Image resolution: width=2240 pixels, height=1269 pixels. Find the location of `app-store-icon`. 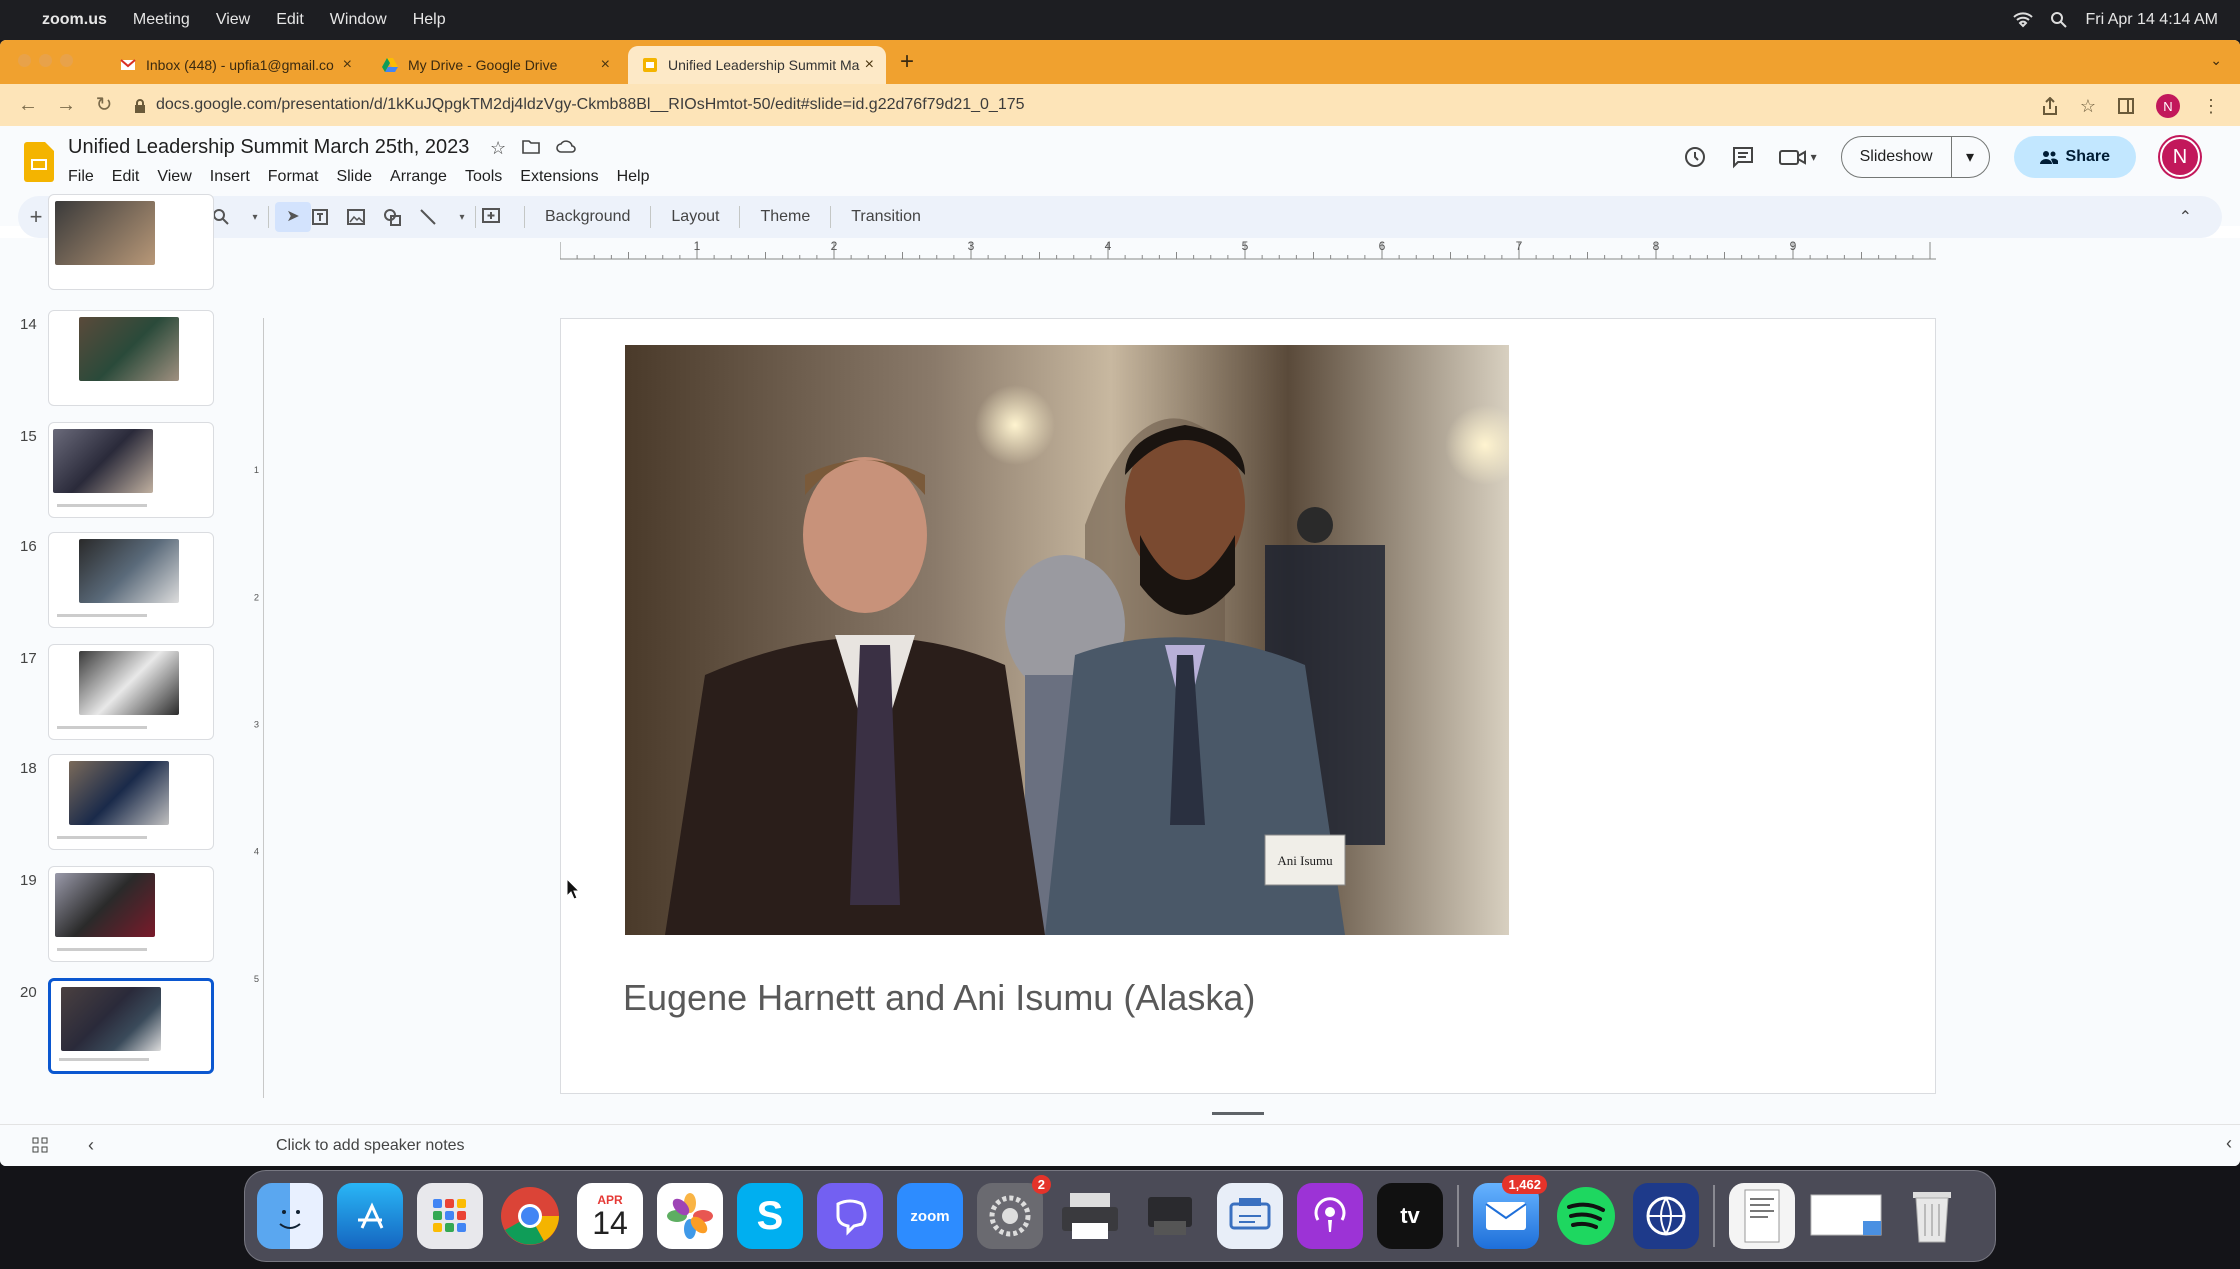

app-store-icon is located at coordinates (370, 1216).